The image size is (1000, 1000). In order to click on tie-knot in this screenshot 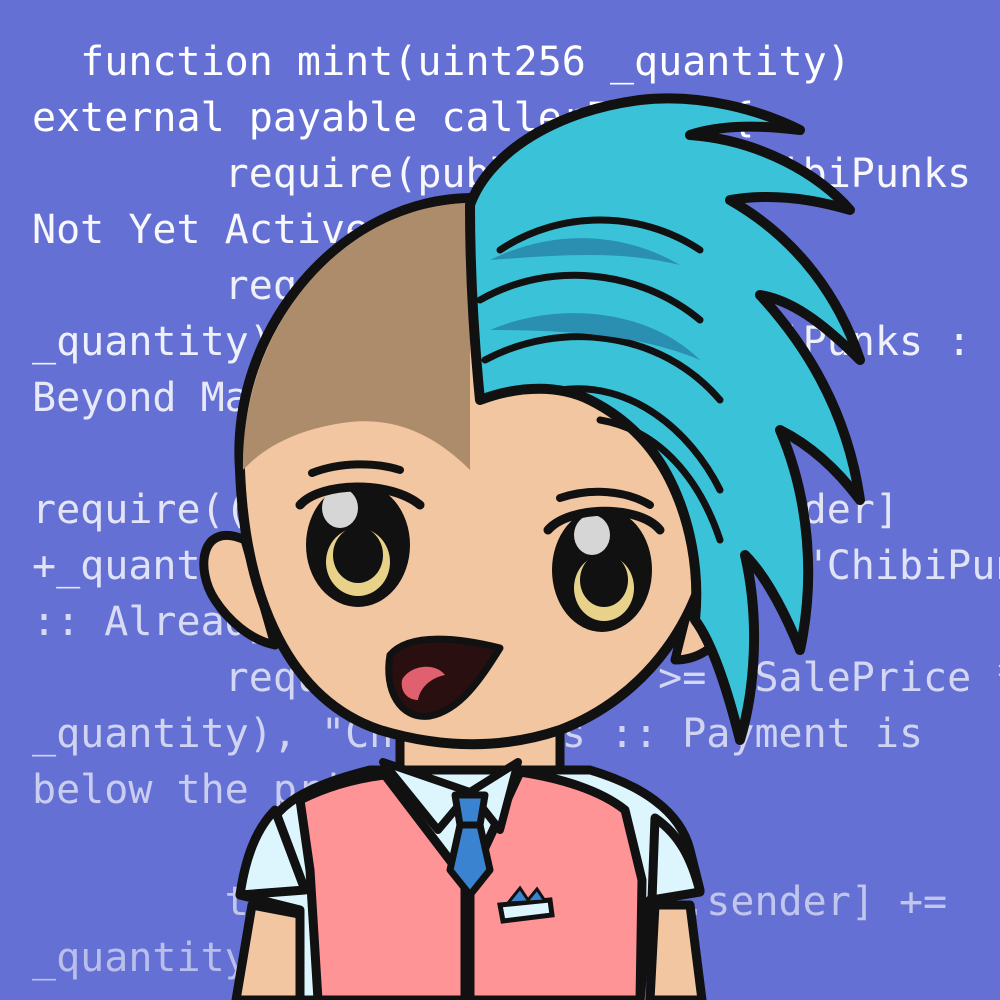, I will do `click(470, 810)`.